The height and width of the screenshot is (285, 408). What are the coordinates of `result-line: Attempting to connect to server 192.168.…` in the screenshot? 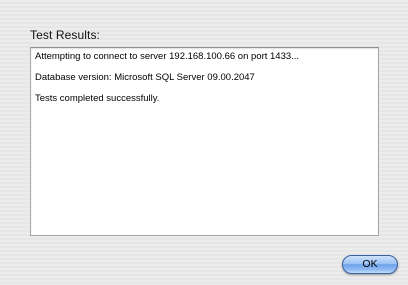 It's located at (167, 56).